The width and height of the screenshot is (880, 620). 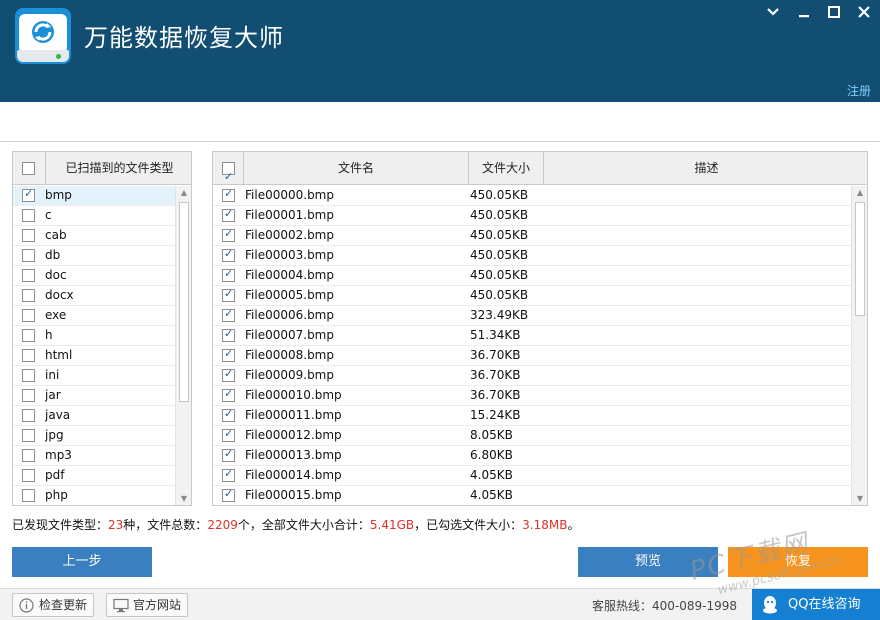 I want to click on file-type-item: ini, so click(x=94, y=376).